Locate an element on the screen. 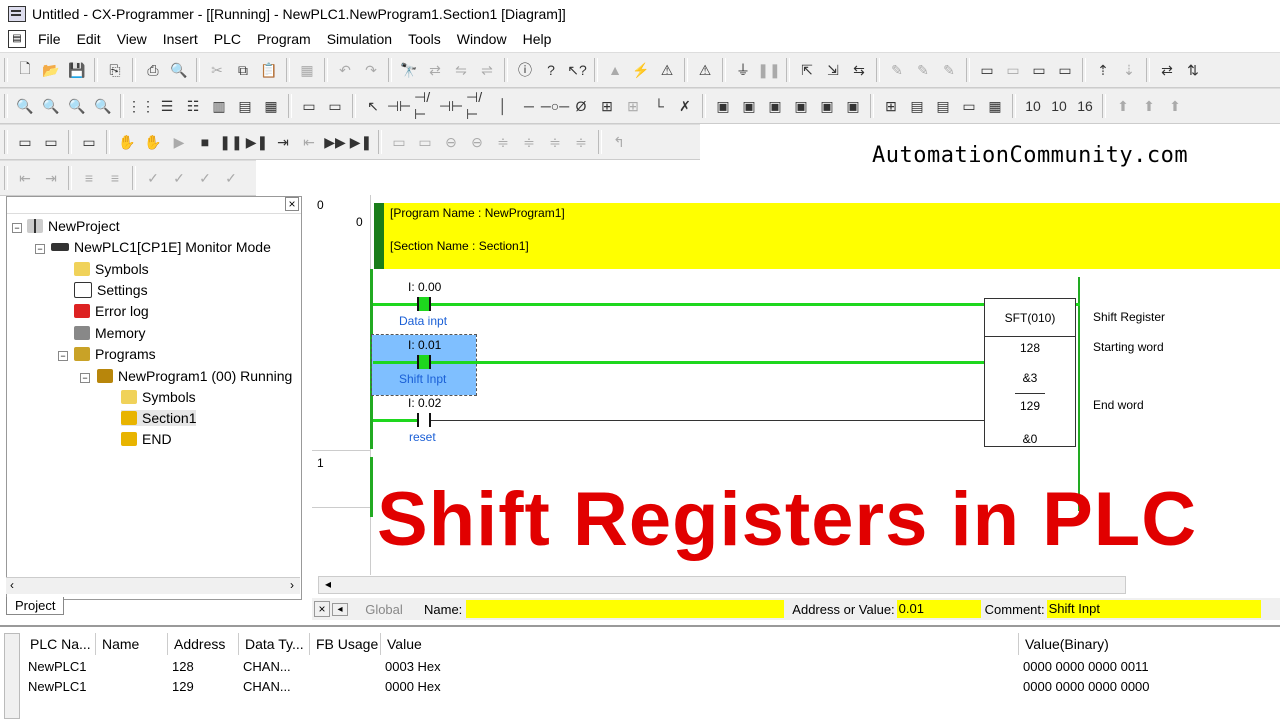 The image size is (1280, 722). new-or-closed-contact-icon: ⊣/⊢ is located at coordinates (477, 105).